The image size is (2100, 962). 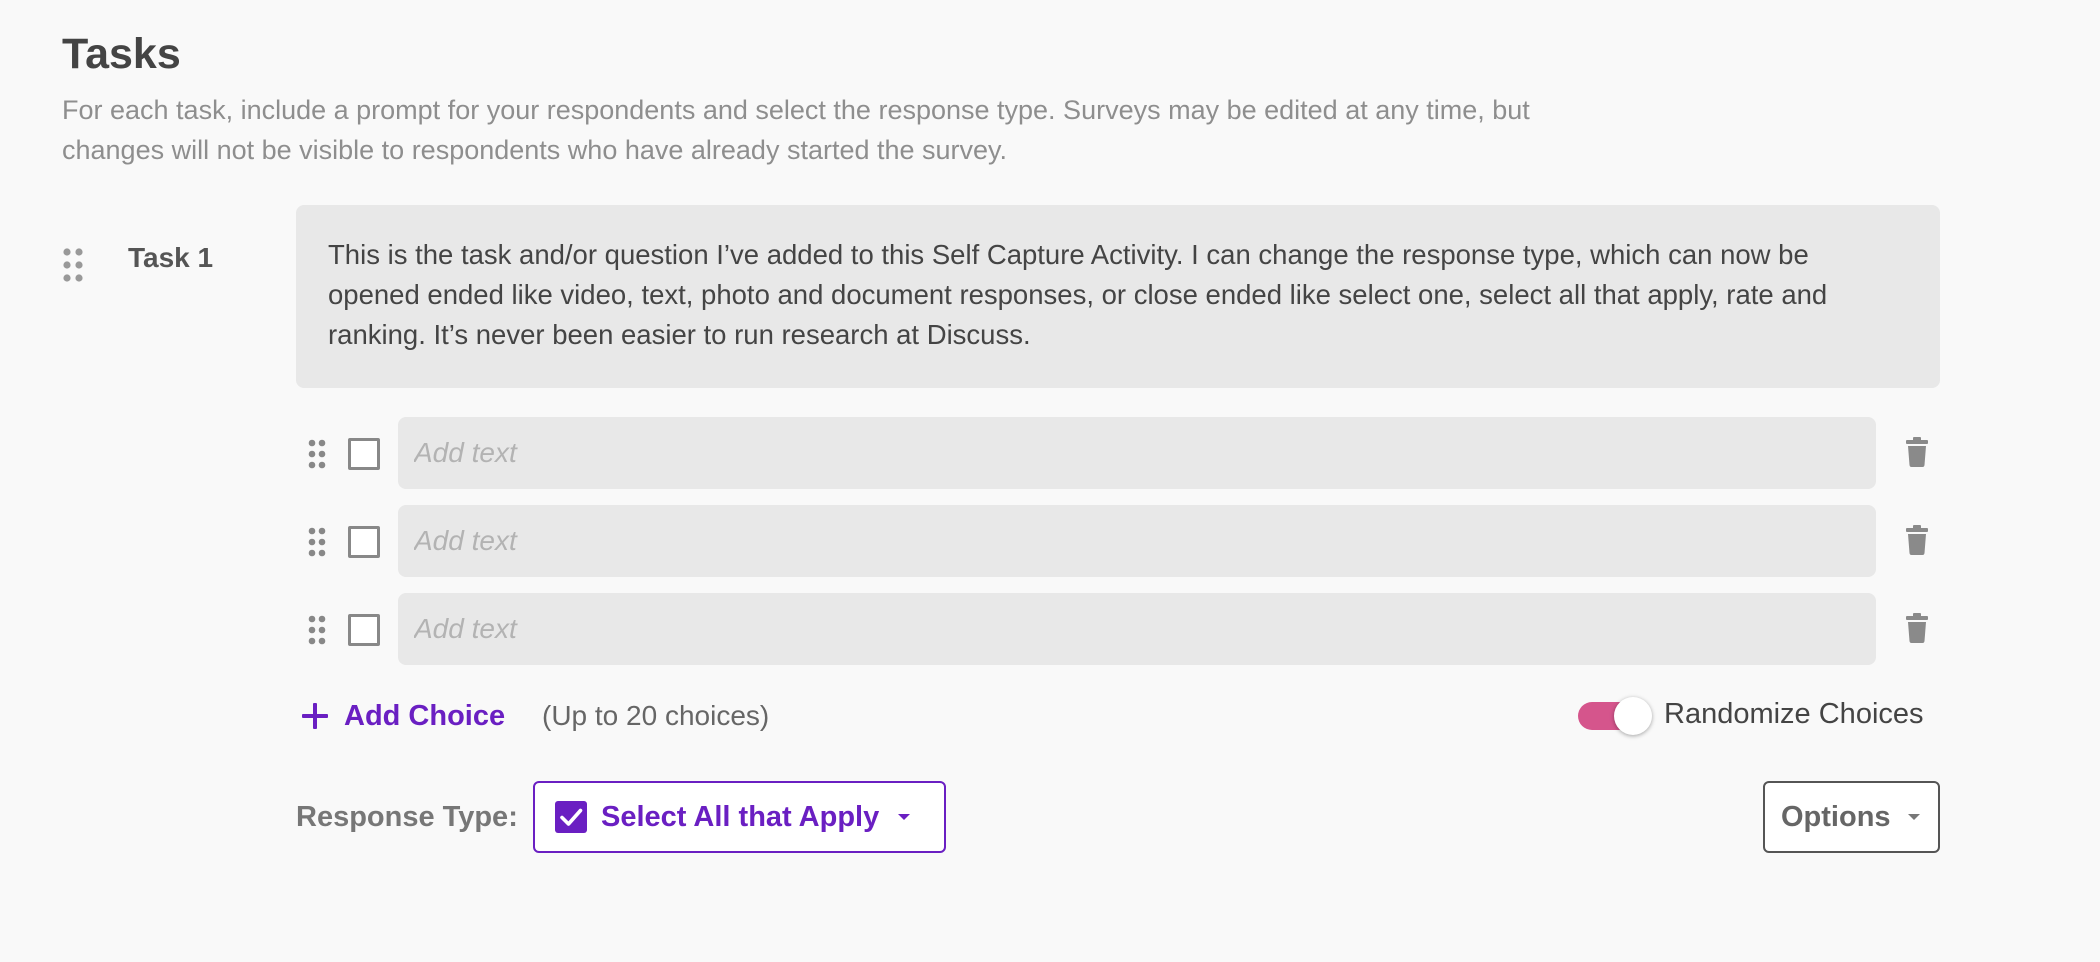 I want to click on response-type-value: Select All that Apply, so click(x=740, y=816).